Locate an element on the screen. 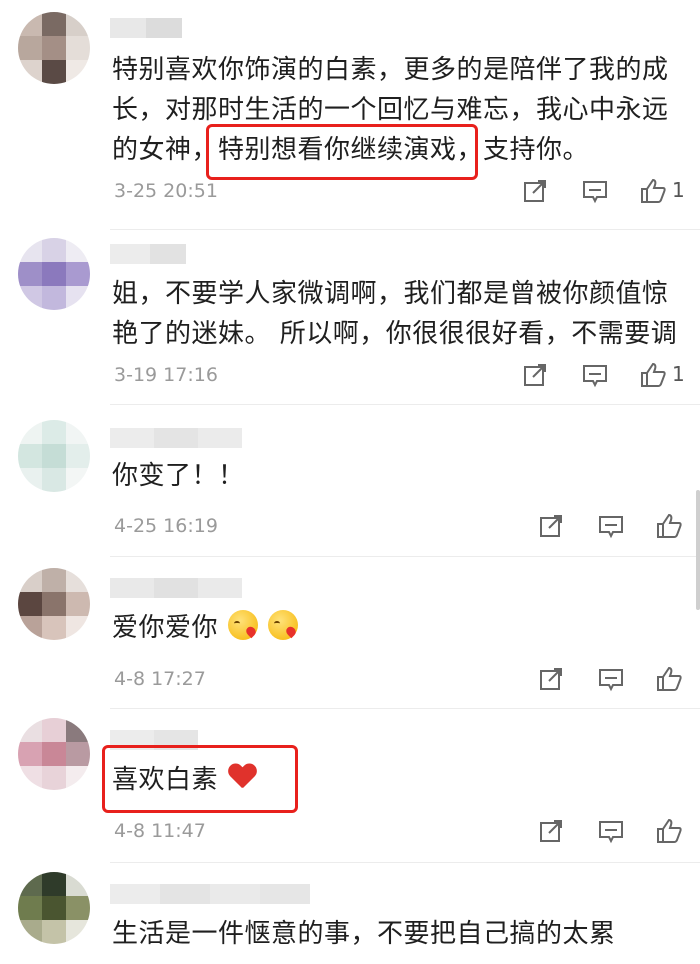 The width and height of the screenshot is (700, 964). comment-text: 你变了！！ is located at coordinates (178, 476).